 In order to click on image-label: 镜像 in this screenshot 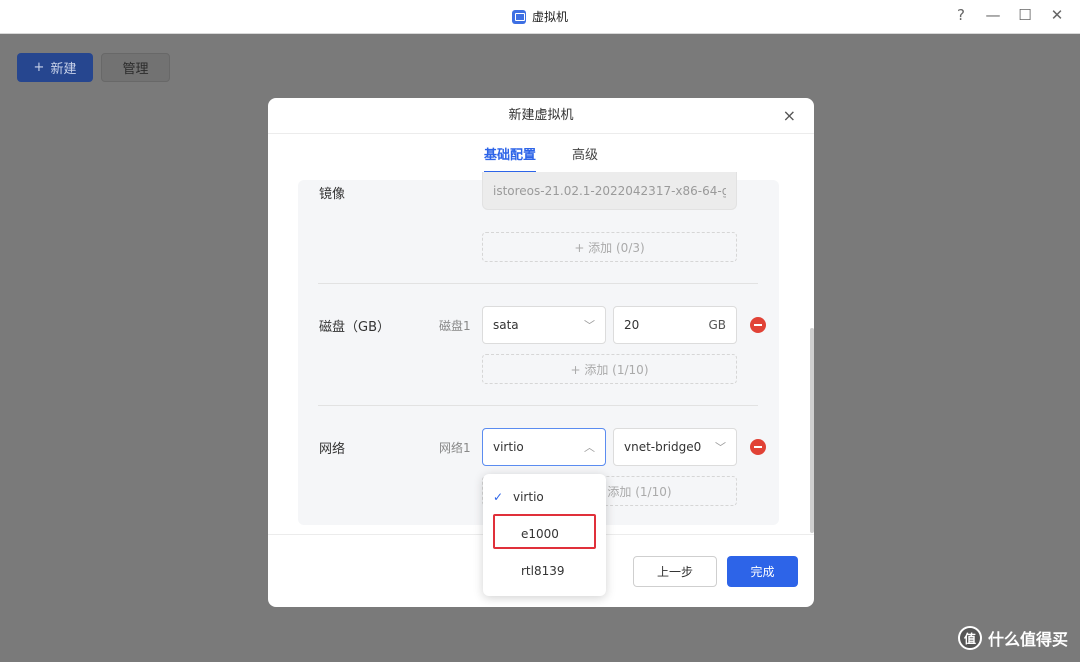, I will do `click(332, 194)`.